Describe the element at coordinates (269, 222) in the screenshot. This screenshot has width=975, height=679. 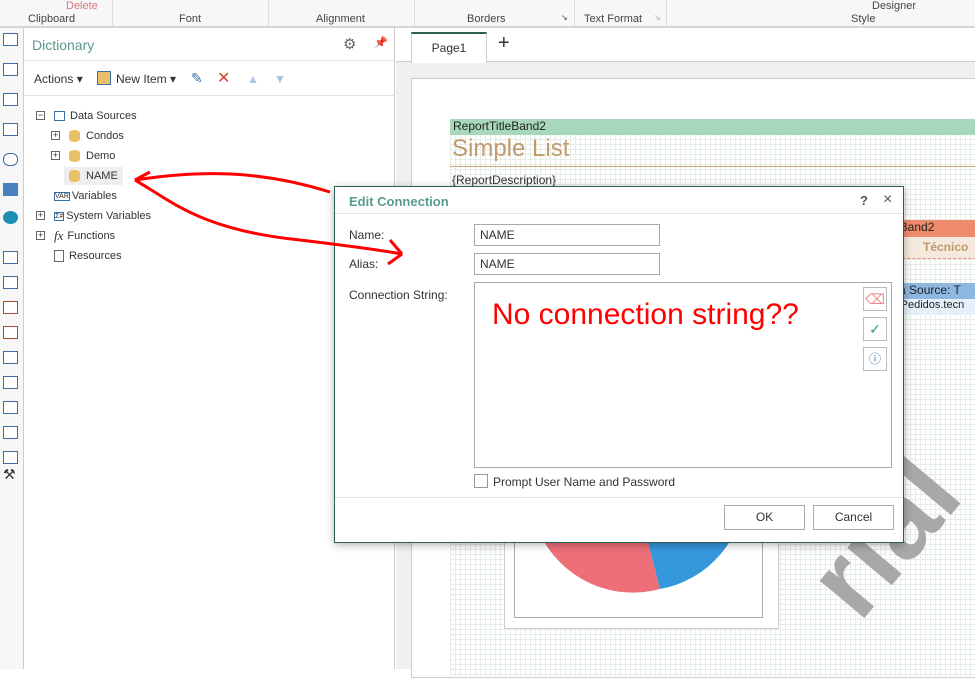
I see `arrow-to-name-field` at that location.